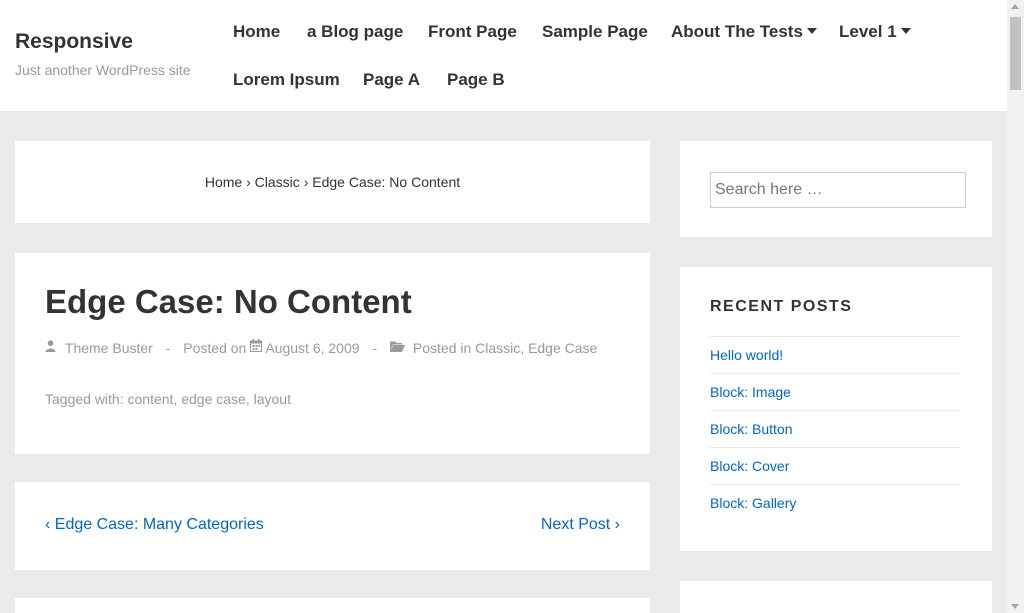 This screenshot has height=613, width=1024. I want to click on breadcrumb: Home › Classic › Edge Case: No Content, so click(332, 182).